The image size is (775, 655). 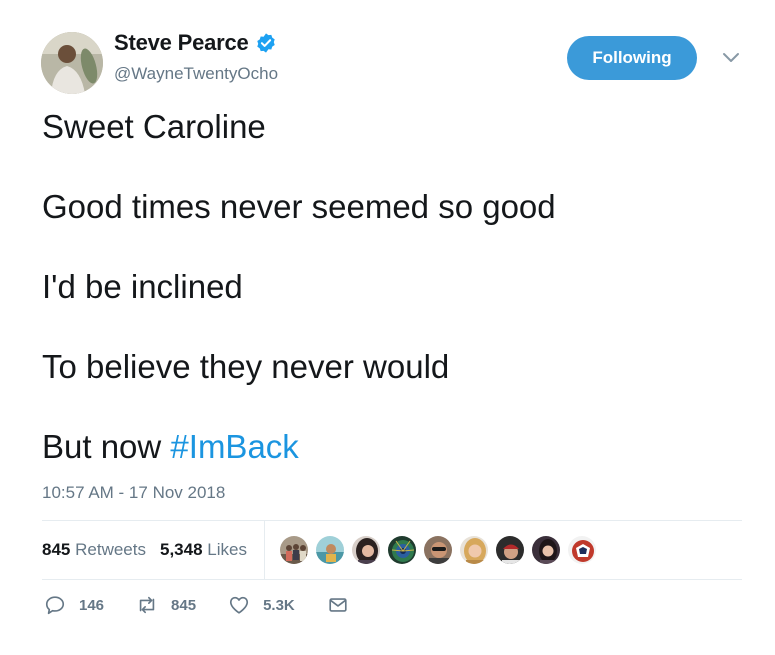 I want to click on retweet-count: 845, so click(x=184, y=605).